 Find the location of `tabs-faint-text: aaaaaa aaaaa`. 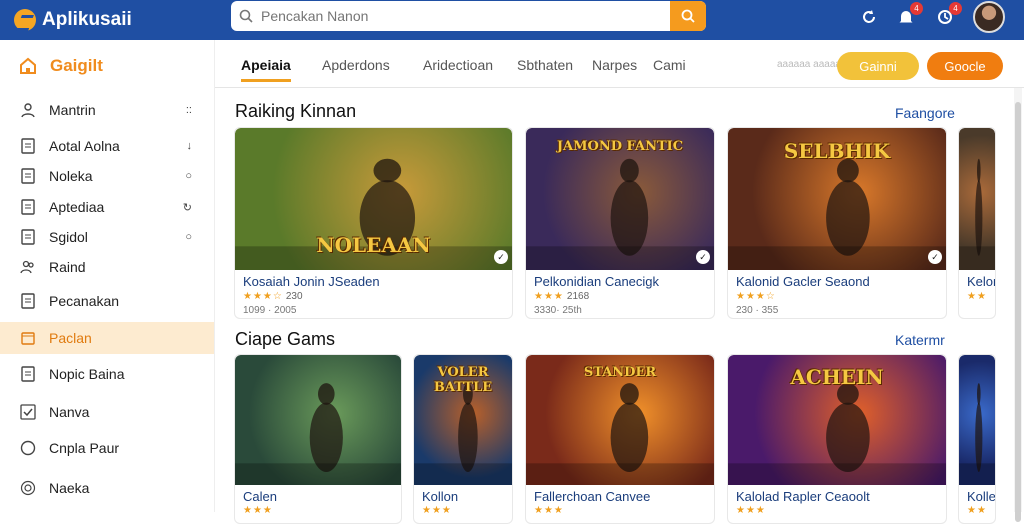

tabs-faint-text: aaaaaa aaaaa is located at coordinates (809, 64).